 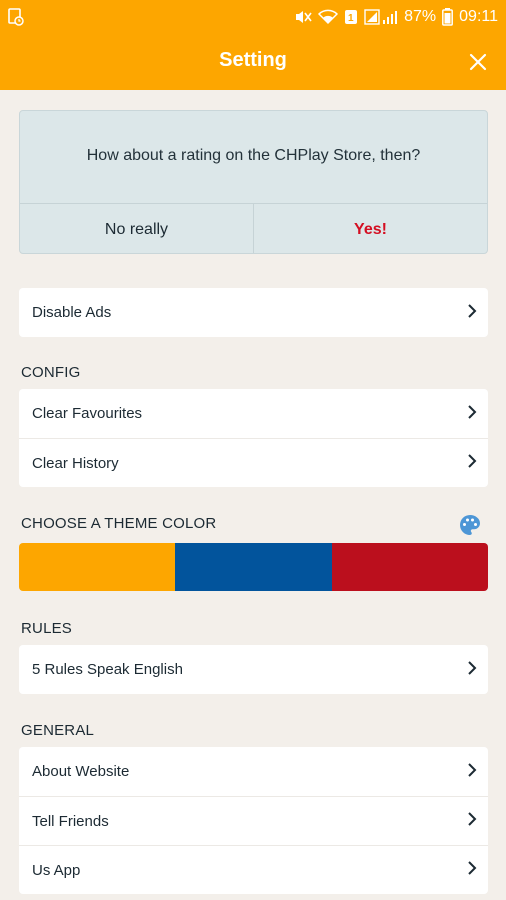 I want to click on tell-friends-item: Tell Friends, so click(x=253, y=820).